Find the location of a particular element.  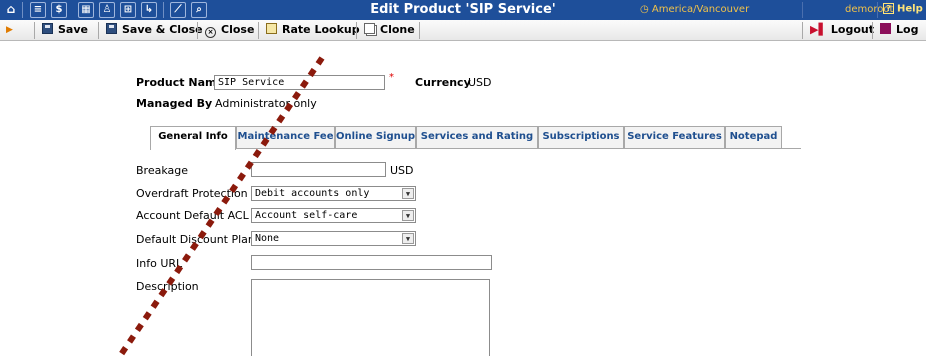

logout-icon: ▶▌ is located at coordinates (818, 29).